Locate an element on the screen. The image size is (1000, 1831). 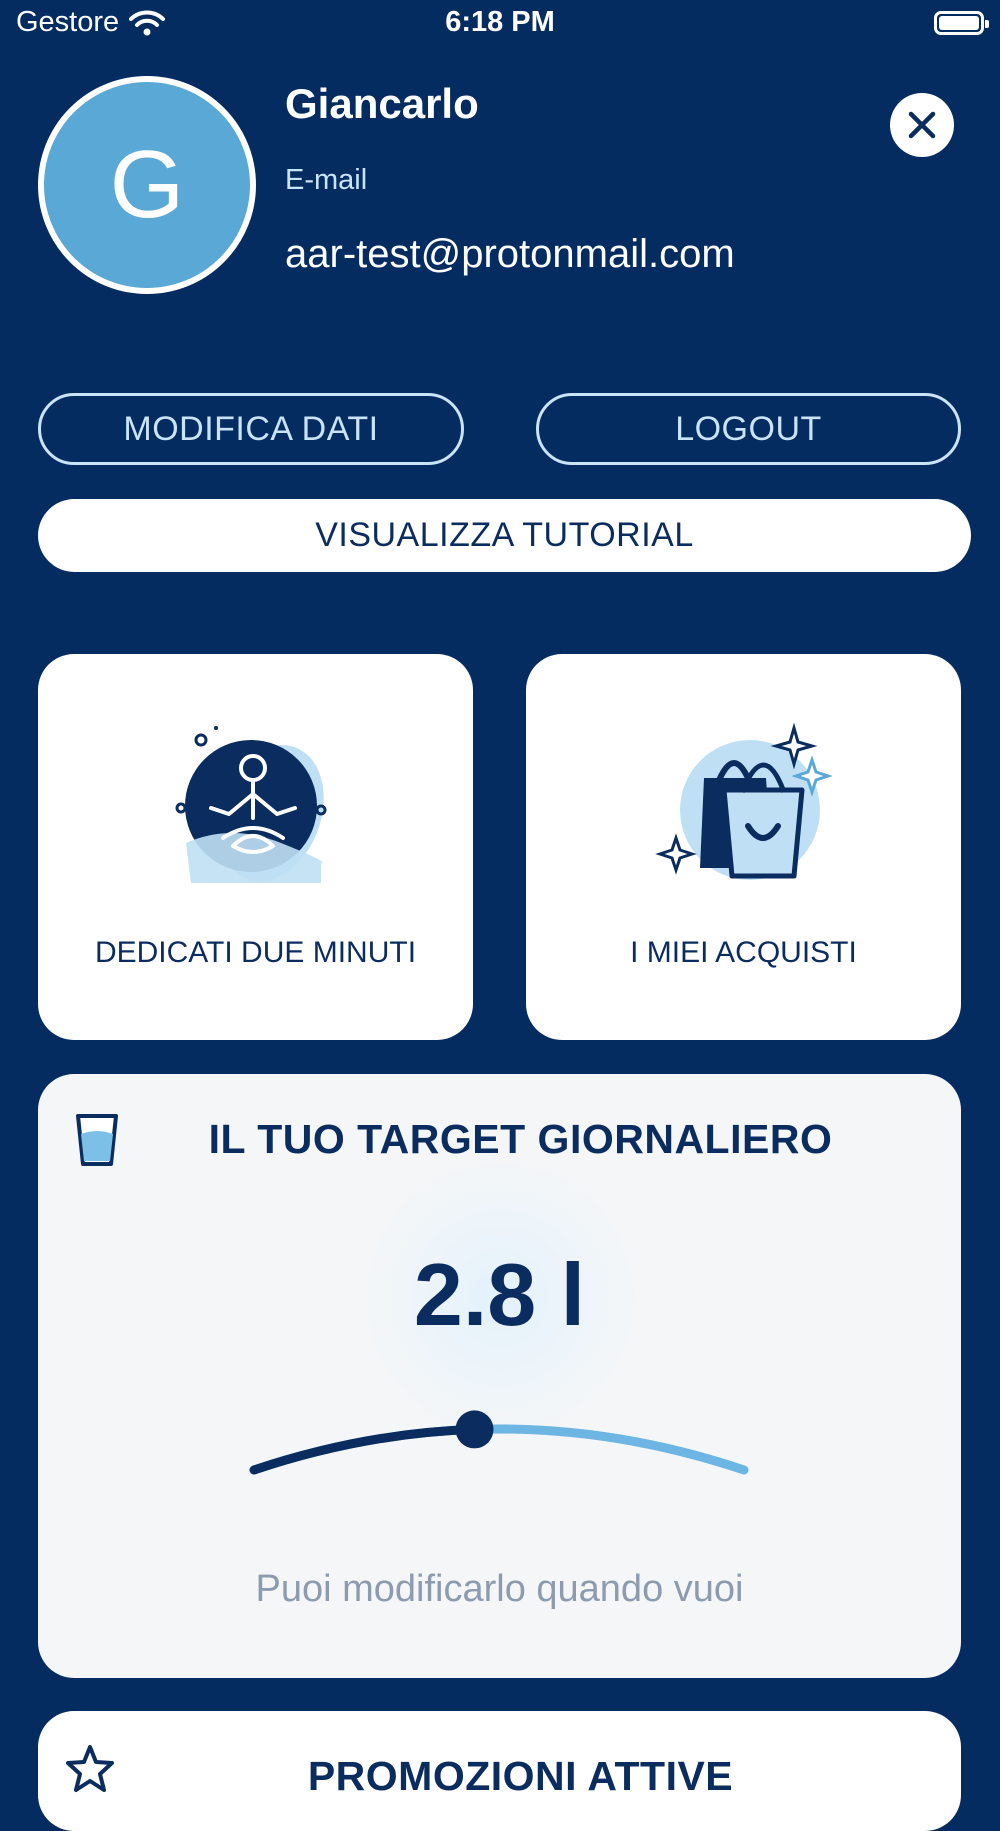
purchases-card: I MIEI ACQUISTI is located at coordinates (743, 847).